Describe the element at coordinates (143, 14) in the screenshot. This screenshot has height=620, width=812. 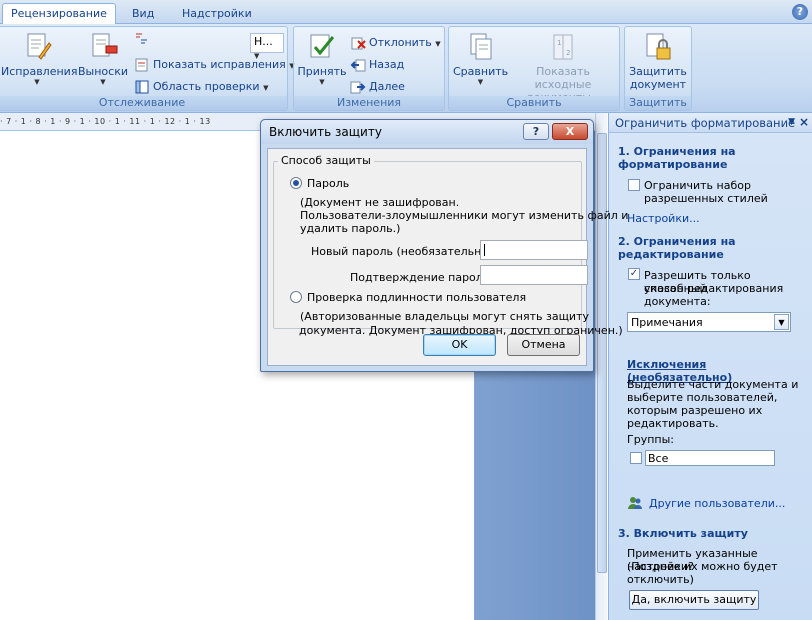
I see `tab-view: Вид` at that location.